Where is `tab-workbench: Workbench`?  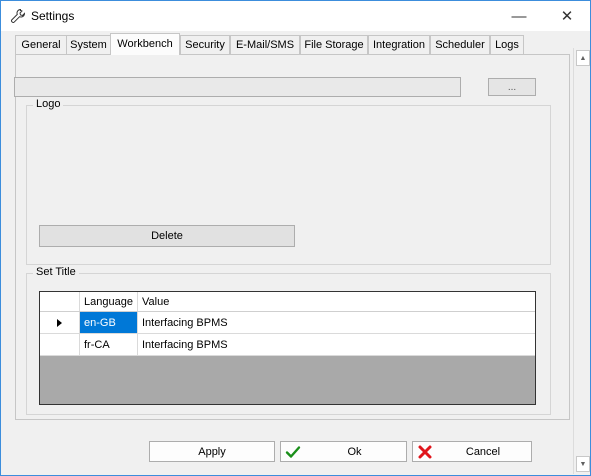 tab-workbench: Workbench is located at coordinates (145, 44).